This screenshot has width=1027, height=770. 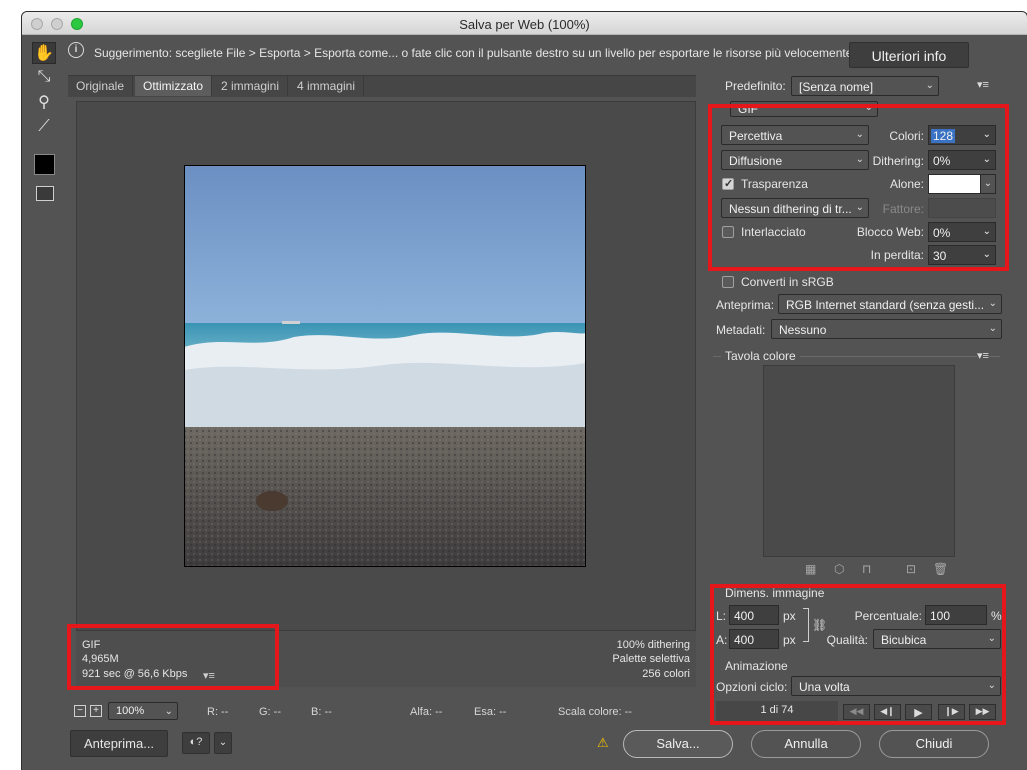 What do you see at coordinates (934, 744) in the screenshot?
I see `close-button: Chiudi` at bounding box center [934, 744].